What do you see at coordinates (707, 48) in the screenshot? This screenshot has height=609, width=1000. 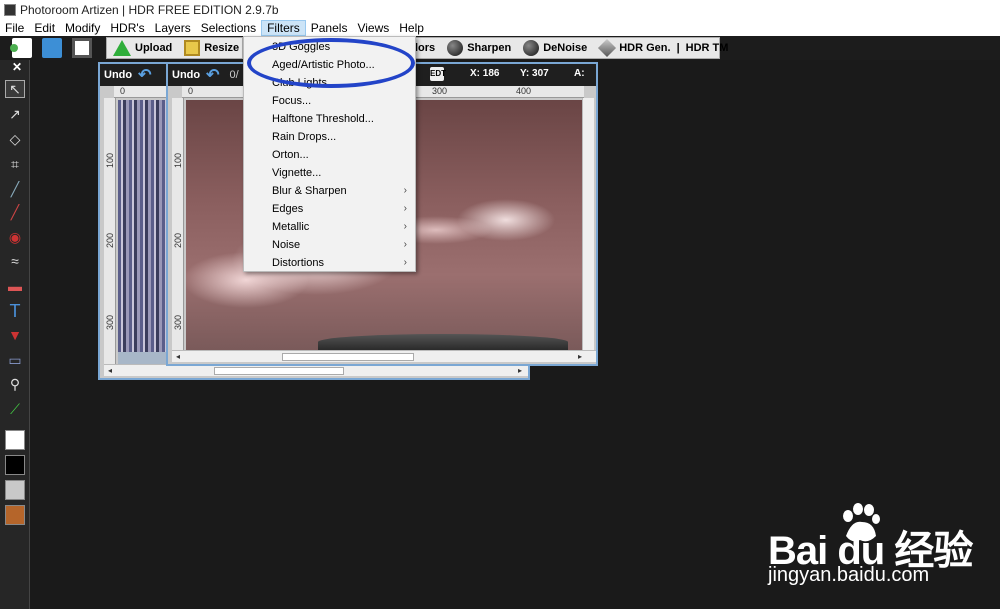 I see `hdr-tm-button: HDR TM` at bounding box center [707, 48].